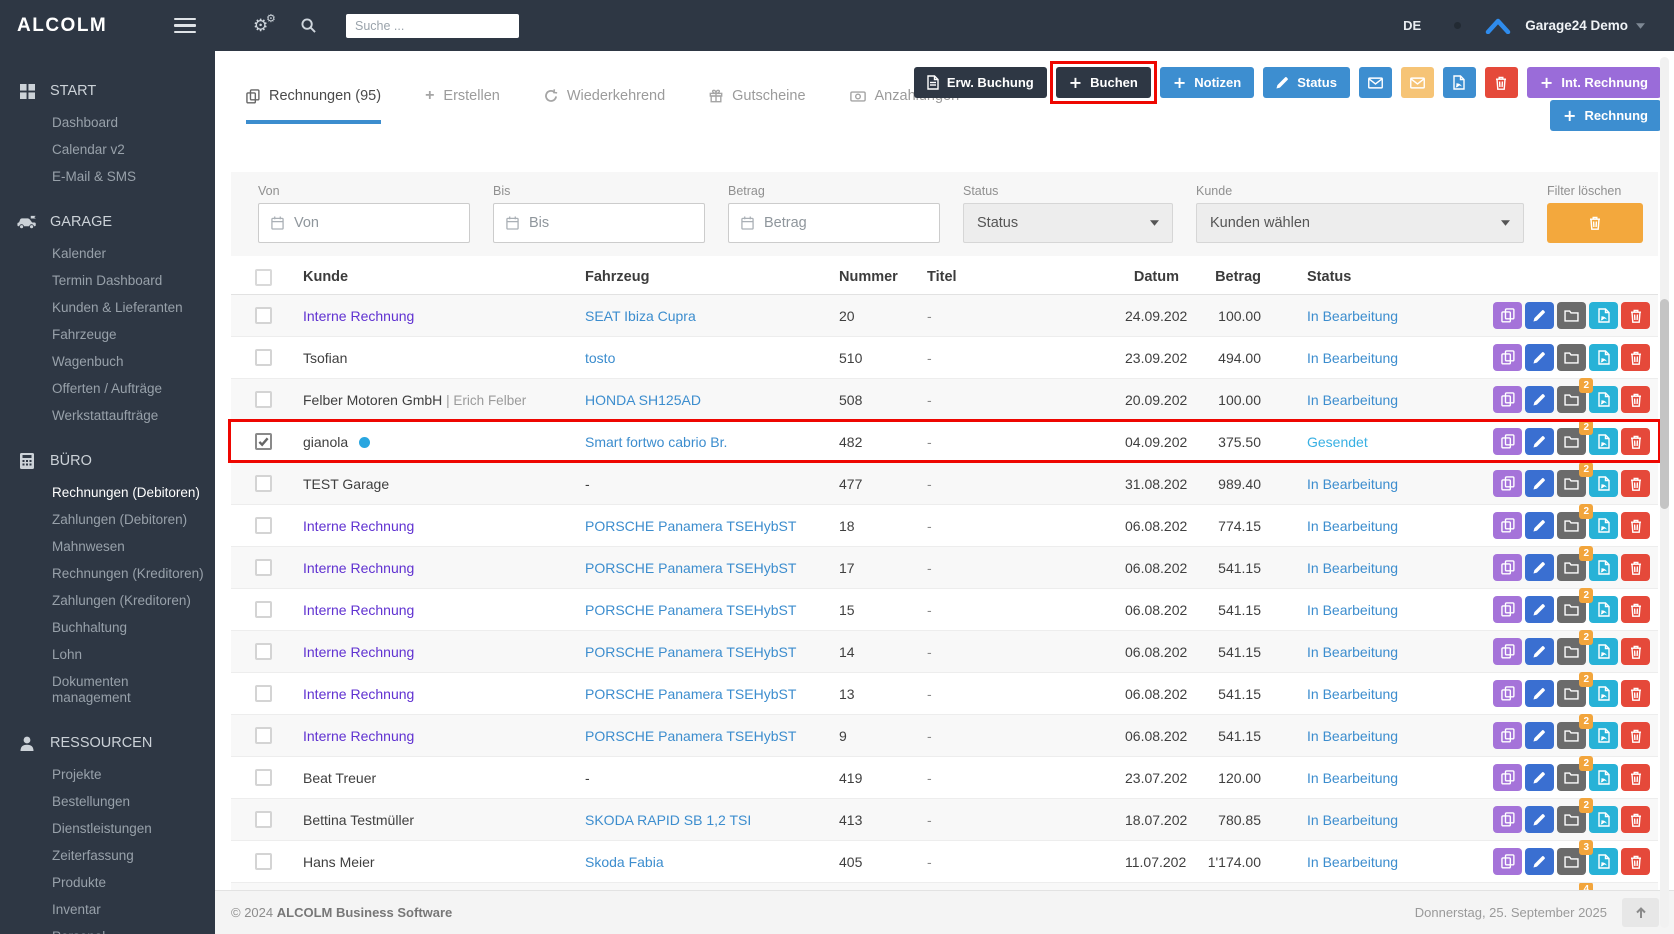 This screenshot has height=934, width=1674. I want to click on sidebar-item-calendar-v2: Calendar v2, so click(107, 149).